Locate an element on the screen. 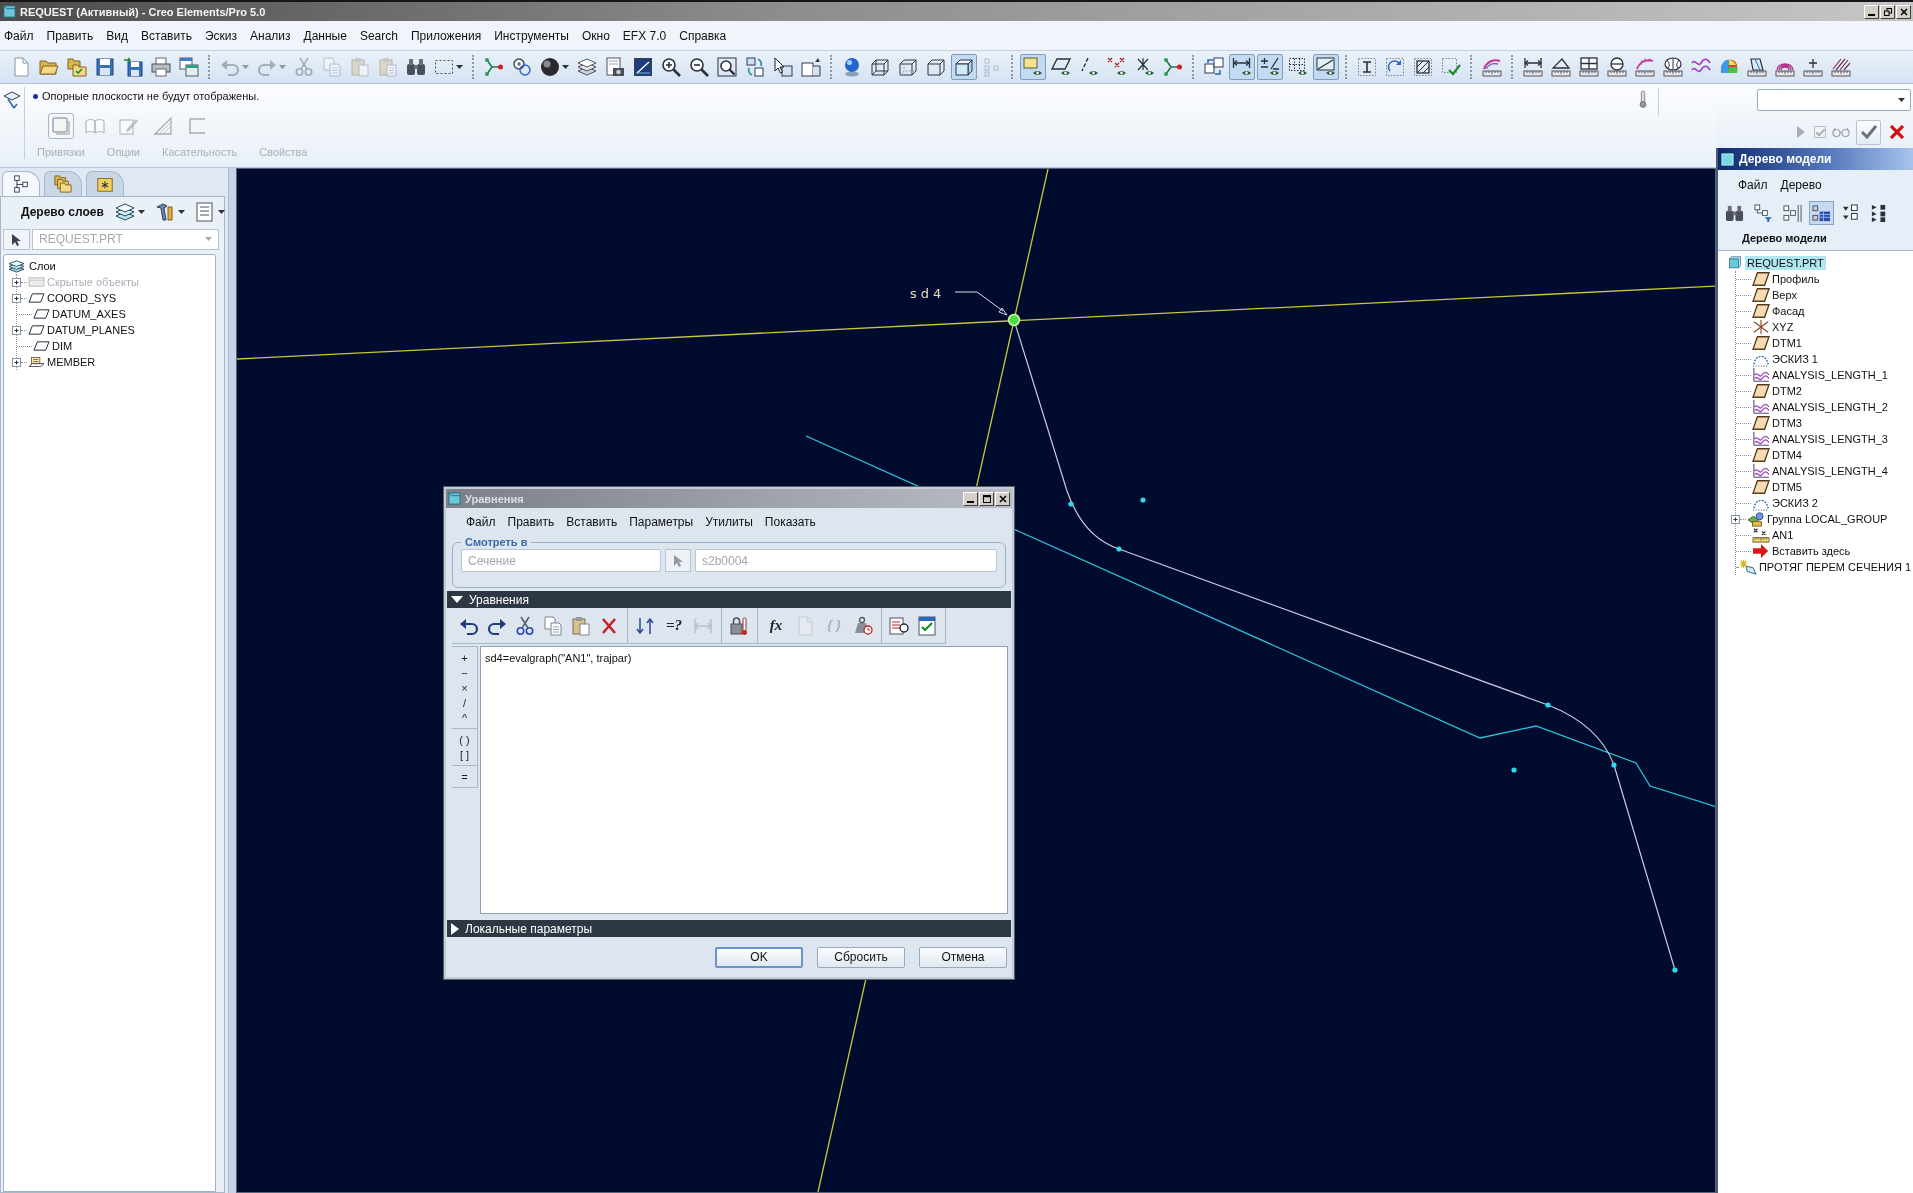 The width and height of the screenshot is (1913, 1193). status-message: Опорные плоскости не будут отображены. is located at coordinates (151, 96).